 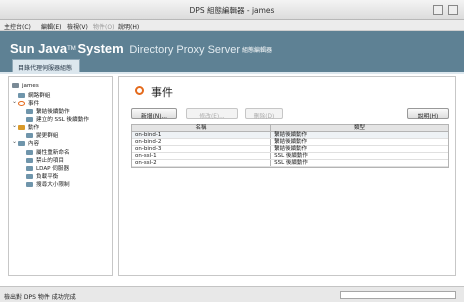 What do you see at coordinates (47, 168) in the screenshot?
I see `tree-item-ldap-servers: LDAP 伺服器` at bounding box center [47, 168].